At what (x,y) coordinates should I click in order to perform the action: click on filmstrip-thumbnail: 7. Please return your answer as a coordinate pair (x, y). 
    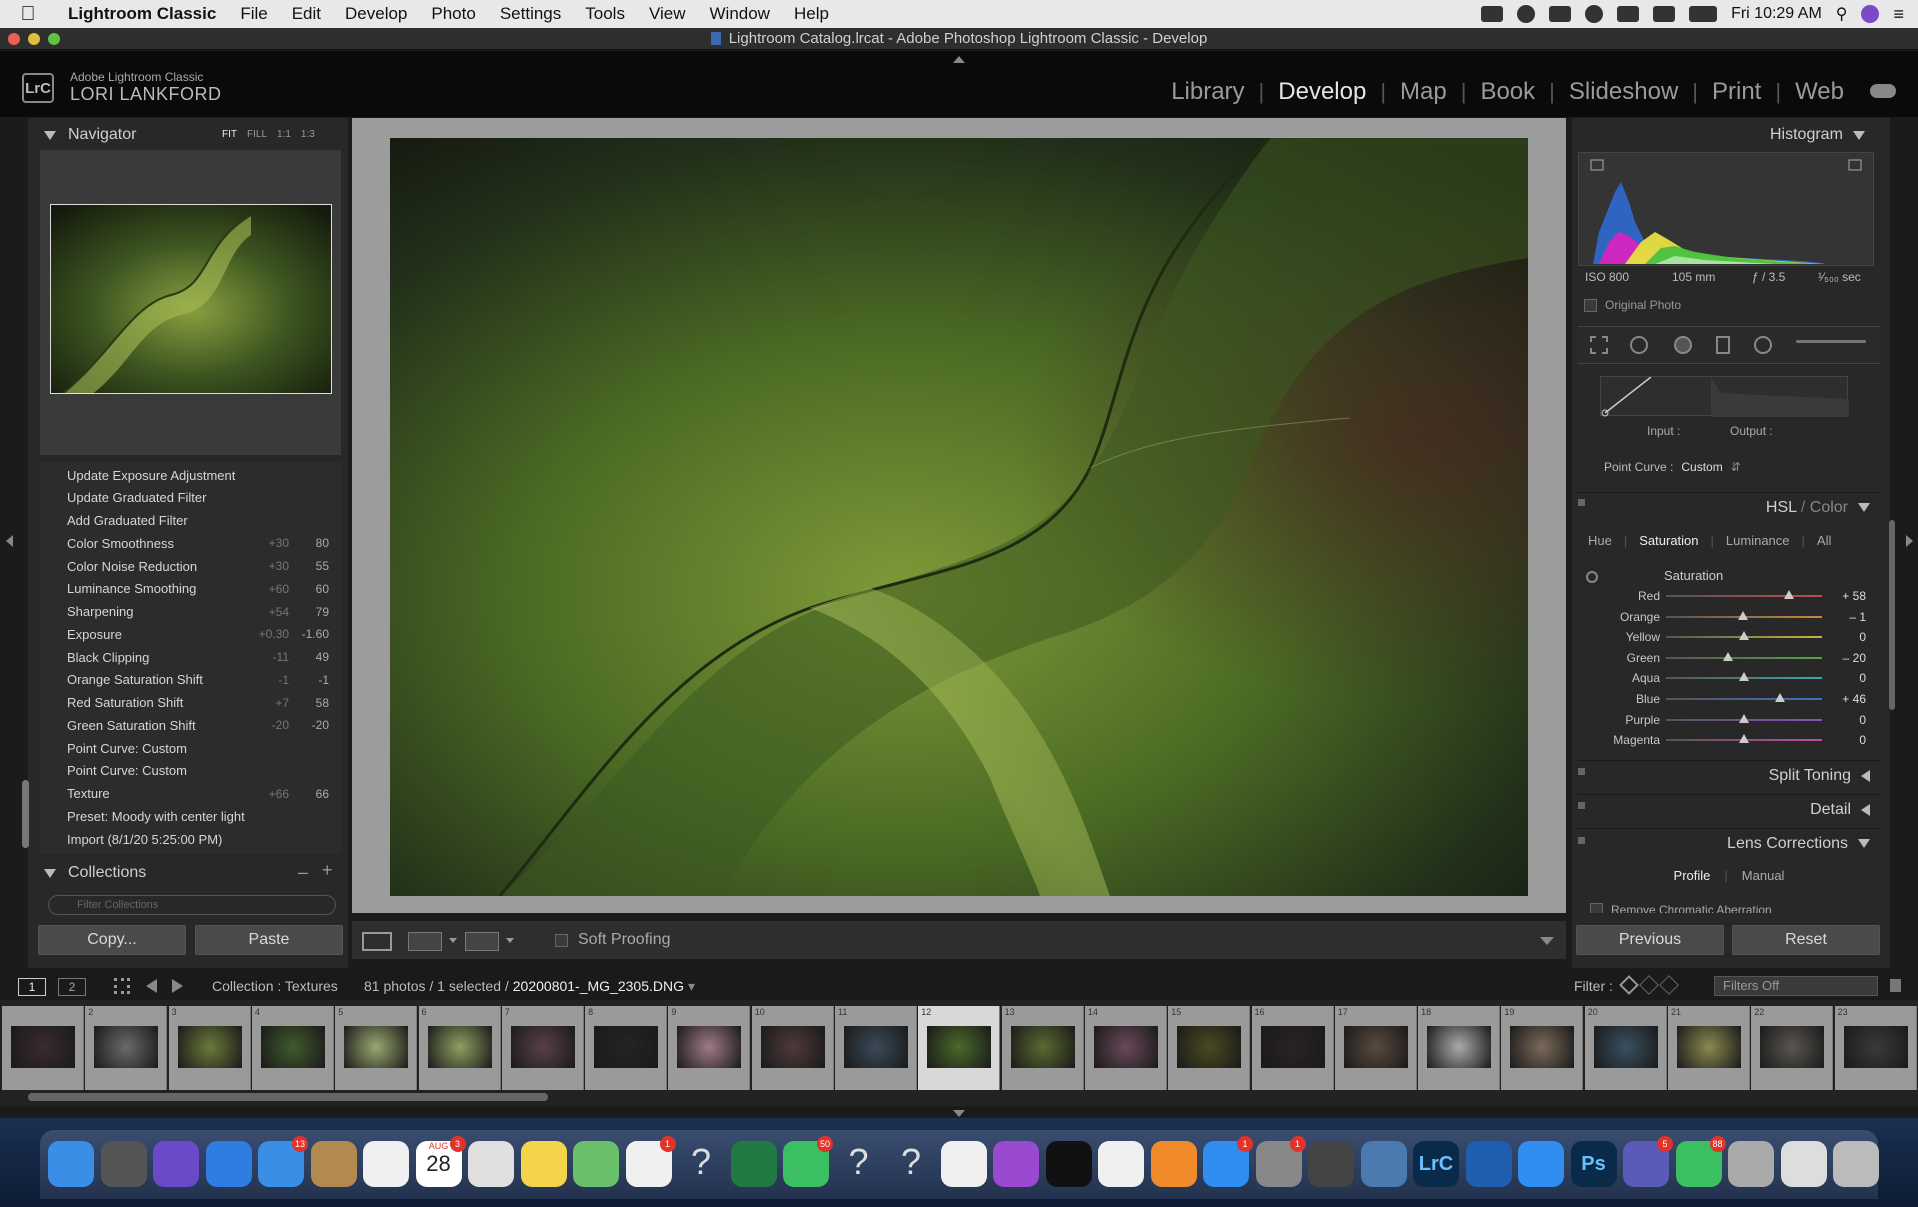
    Looking at the image, I should click on (542, 1048).